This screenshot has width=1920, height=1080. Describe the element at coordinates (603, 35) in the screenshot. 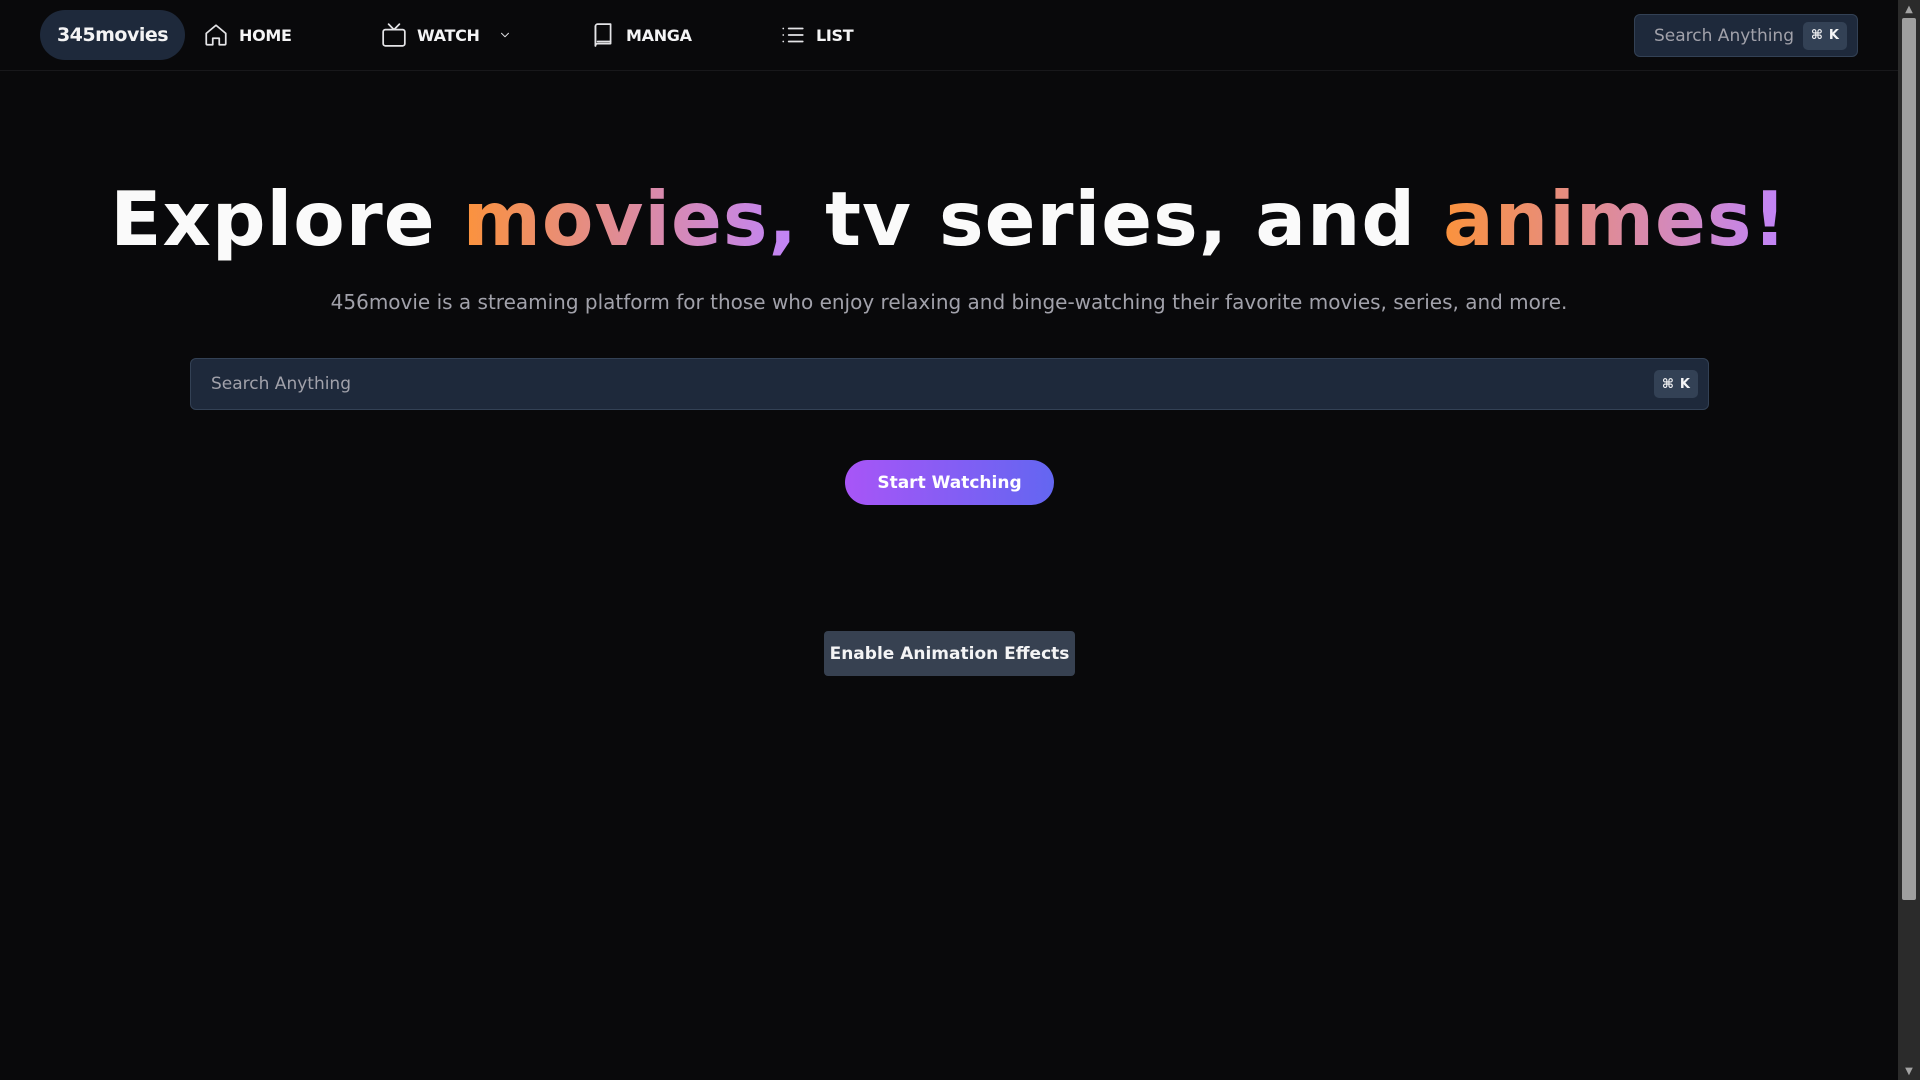

I see `book-icon` at that location.